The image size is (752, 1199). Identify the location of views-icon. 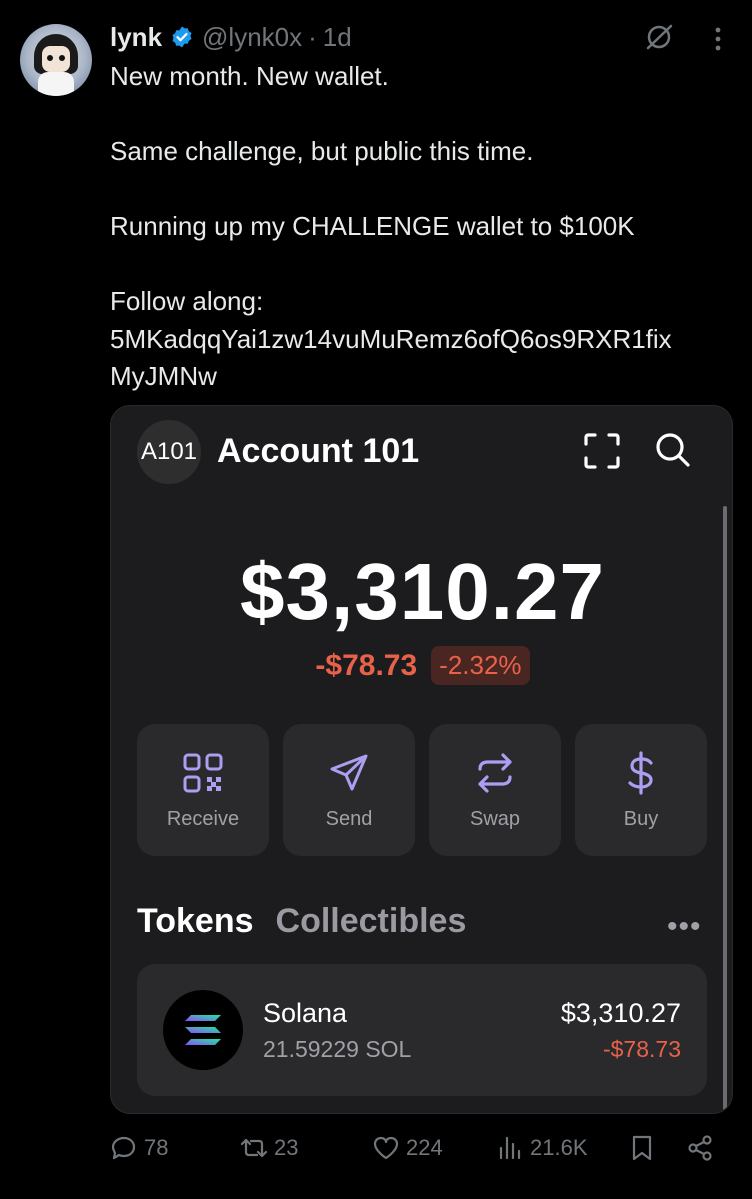
(510, 1148).